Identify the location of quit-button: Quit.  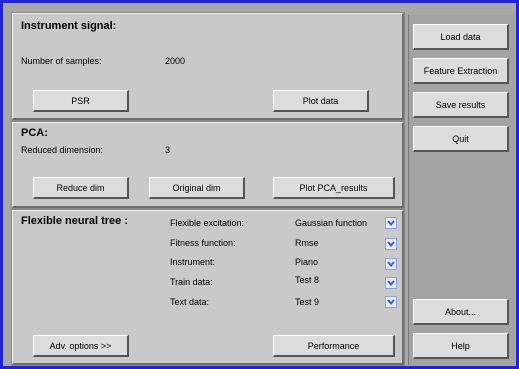
(461, 139).